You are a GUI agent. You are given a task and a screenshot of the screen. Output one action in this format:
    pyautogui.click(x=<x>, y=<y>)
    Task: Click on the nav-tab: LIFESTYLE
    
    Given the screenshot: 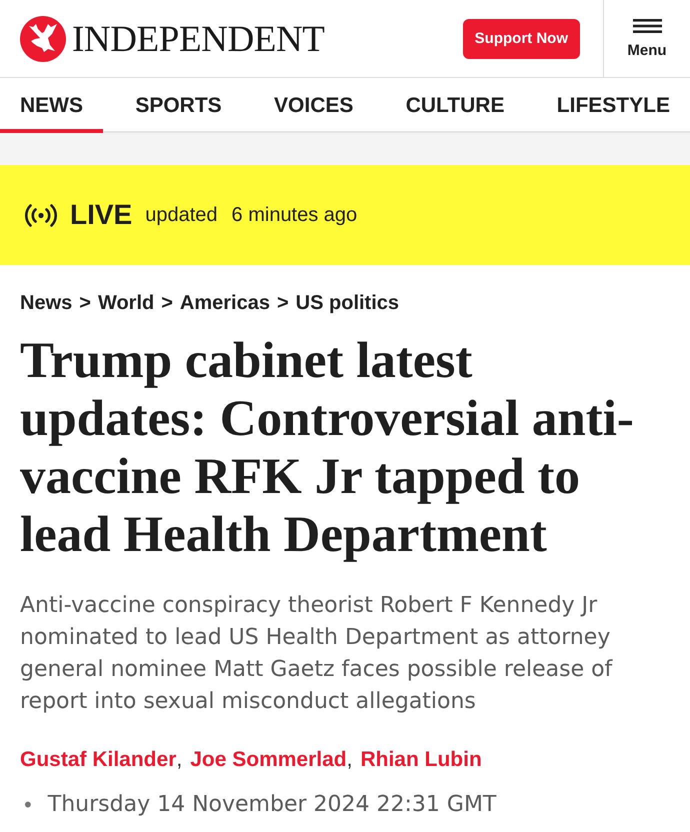 What is the action you would take?
    pyautogui.click(x=613, y=105)
    